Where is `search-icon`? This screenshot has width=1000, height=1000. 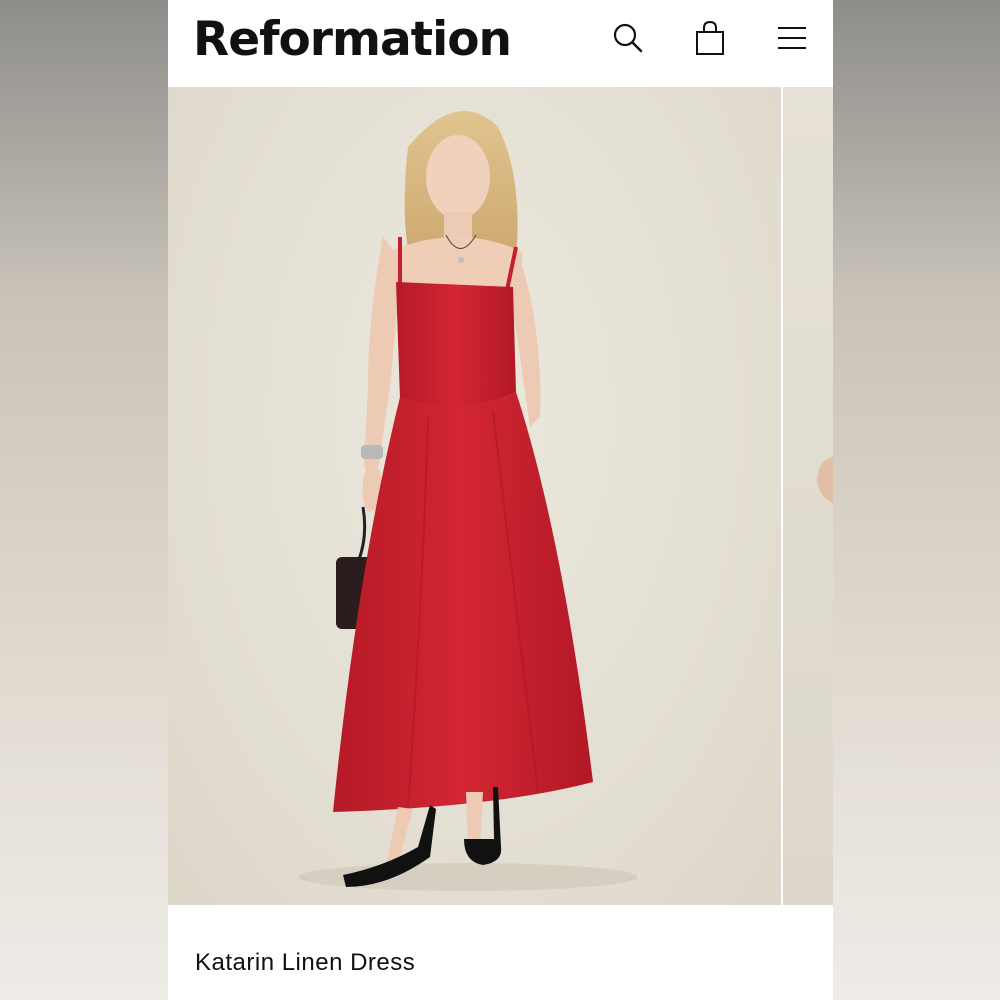
search-icon is located at coordinates (628, 38).